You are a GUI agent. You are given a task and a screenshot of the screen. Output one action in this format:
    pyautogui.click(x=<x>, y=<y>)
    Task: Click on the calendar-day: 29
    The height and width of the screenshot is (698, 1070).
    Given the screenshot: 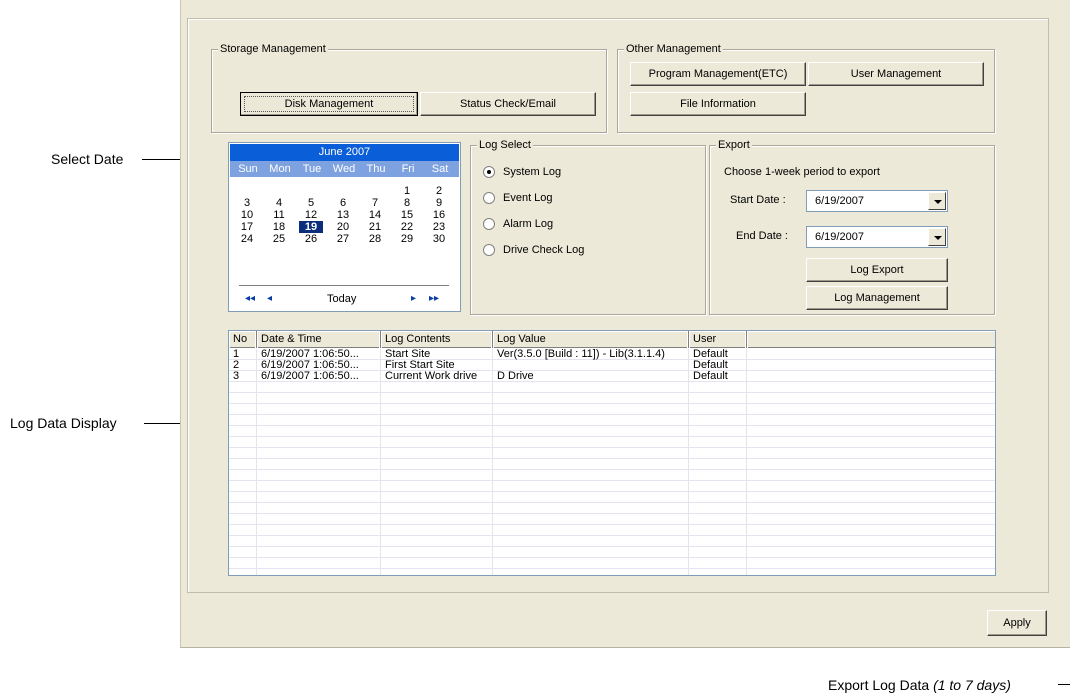 What is the action you would take?
    pyautogui.click(x=407, y=239)
    